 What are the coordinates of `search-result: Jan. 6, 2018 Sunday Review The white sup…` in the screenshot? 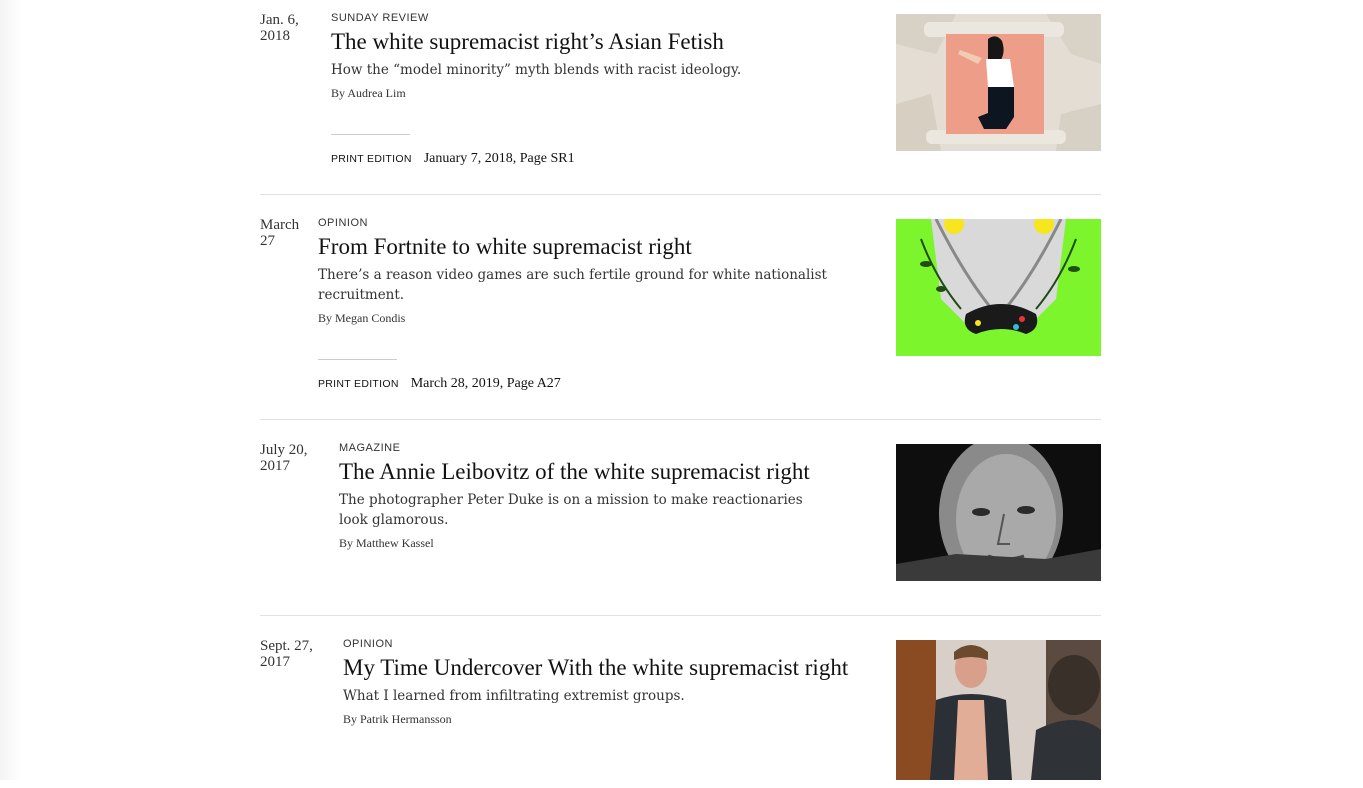 It's located at (680, 103).